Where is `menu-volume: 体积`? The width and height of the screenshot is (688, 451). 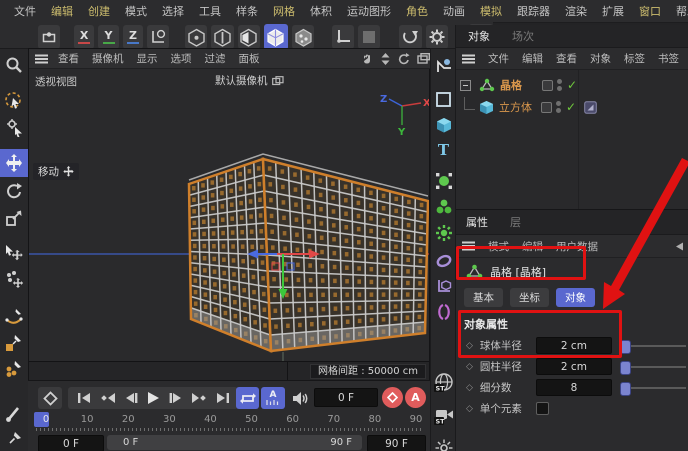
menu-volume: 体积 is located at coordinates (321, 11).